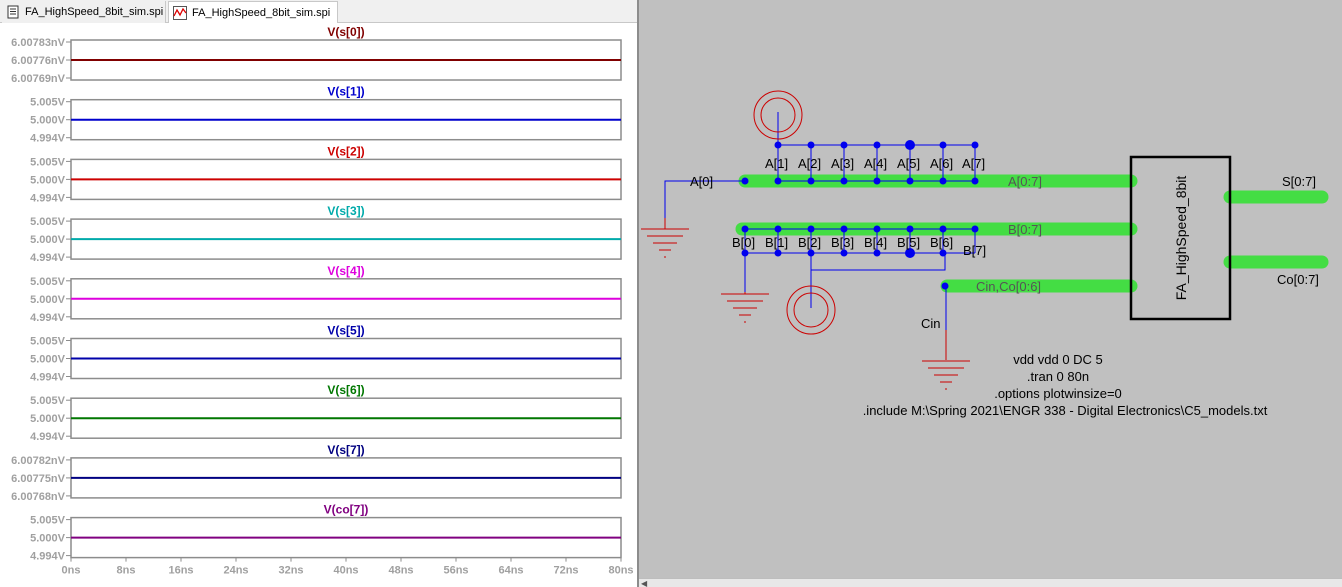 The width and height of the screenshot is (1342, 587). I want to click on tap-label-b: B[3], so click(842, 242).